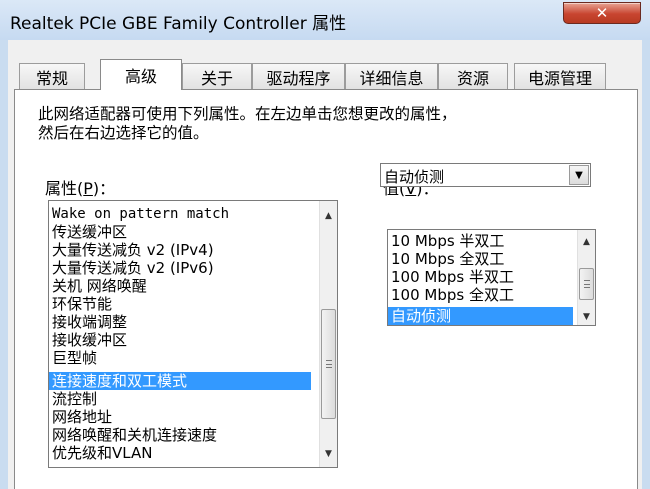  Describe the element at coordinates (183, 435) in the screenshot. I see `list-item: 网络唤醒和关机连接速度` at that location.